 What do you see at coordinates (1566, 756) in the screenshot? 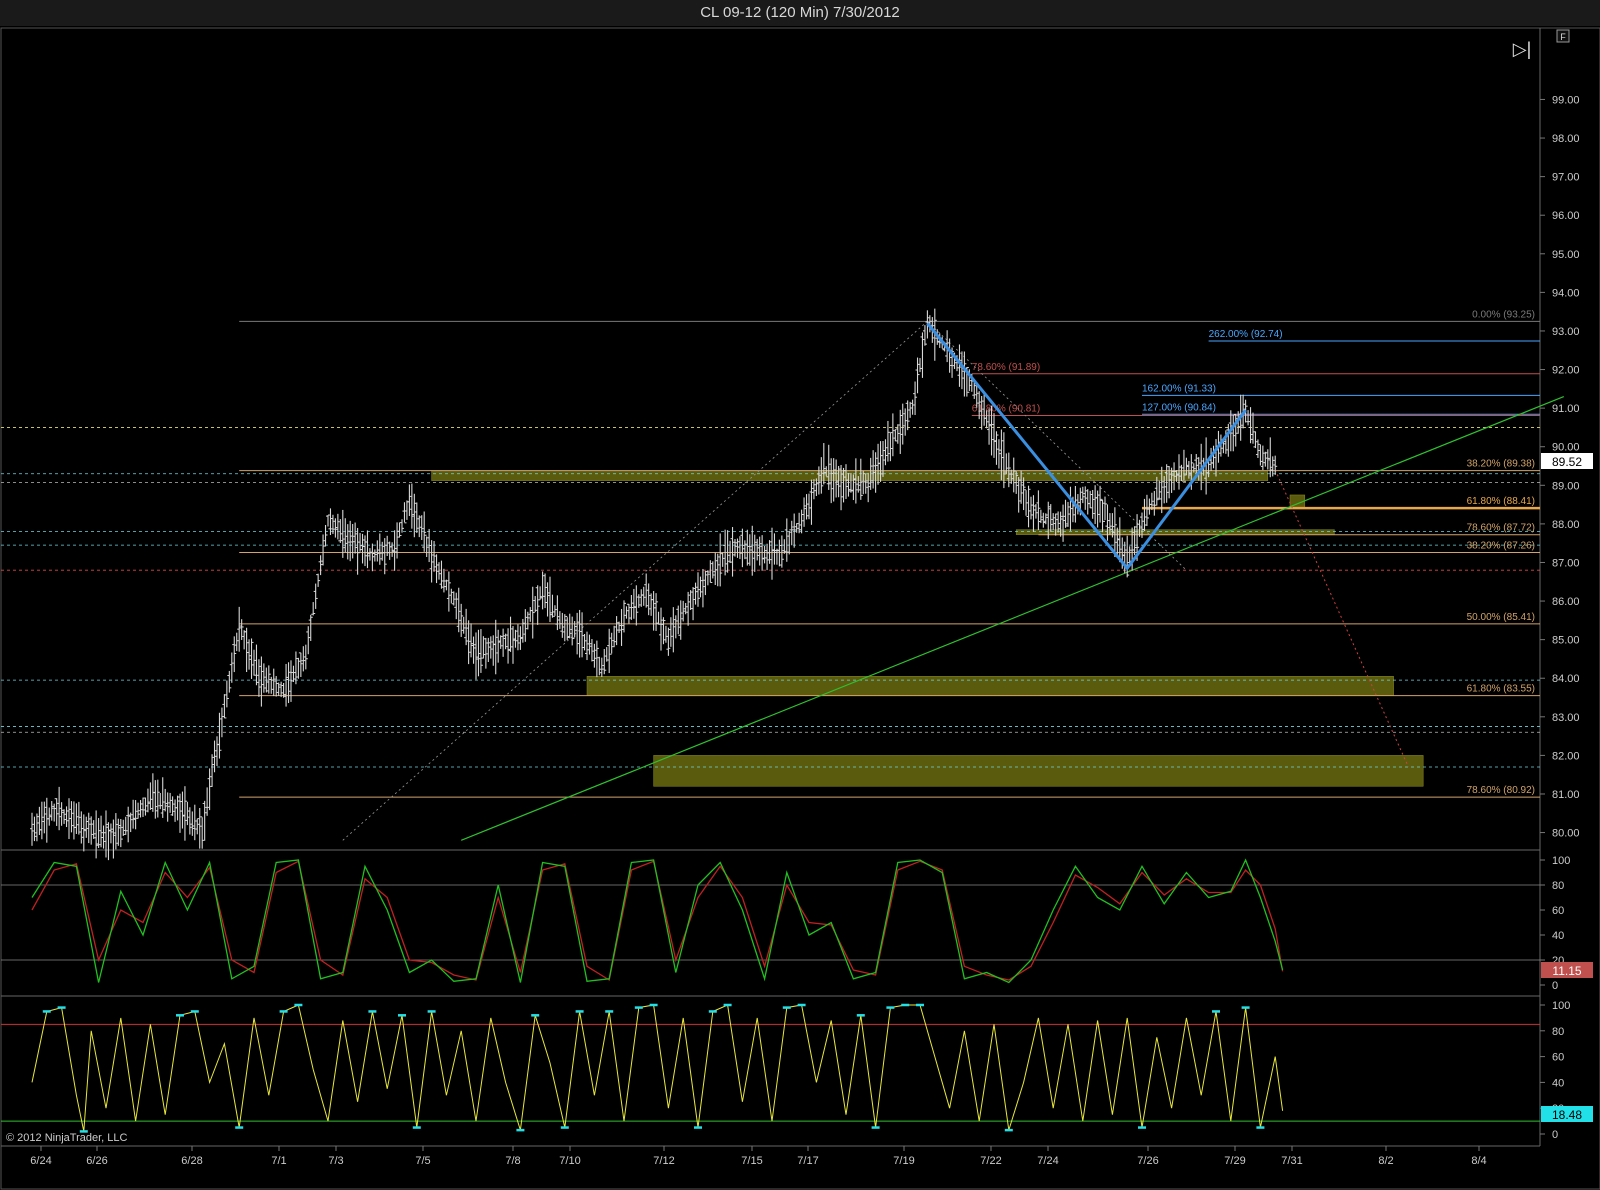
I see `price-tick-label: 82.00` at bounding box center [1566, 756].